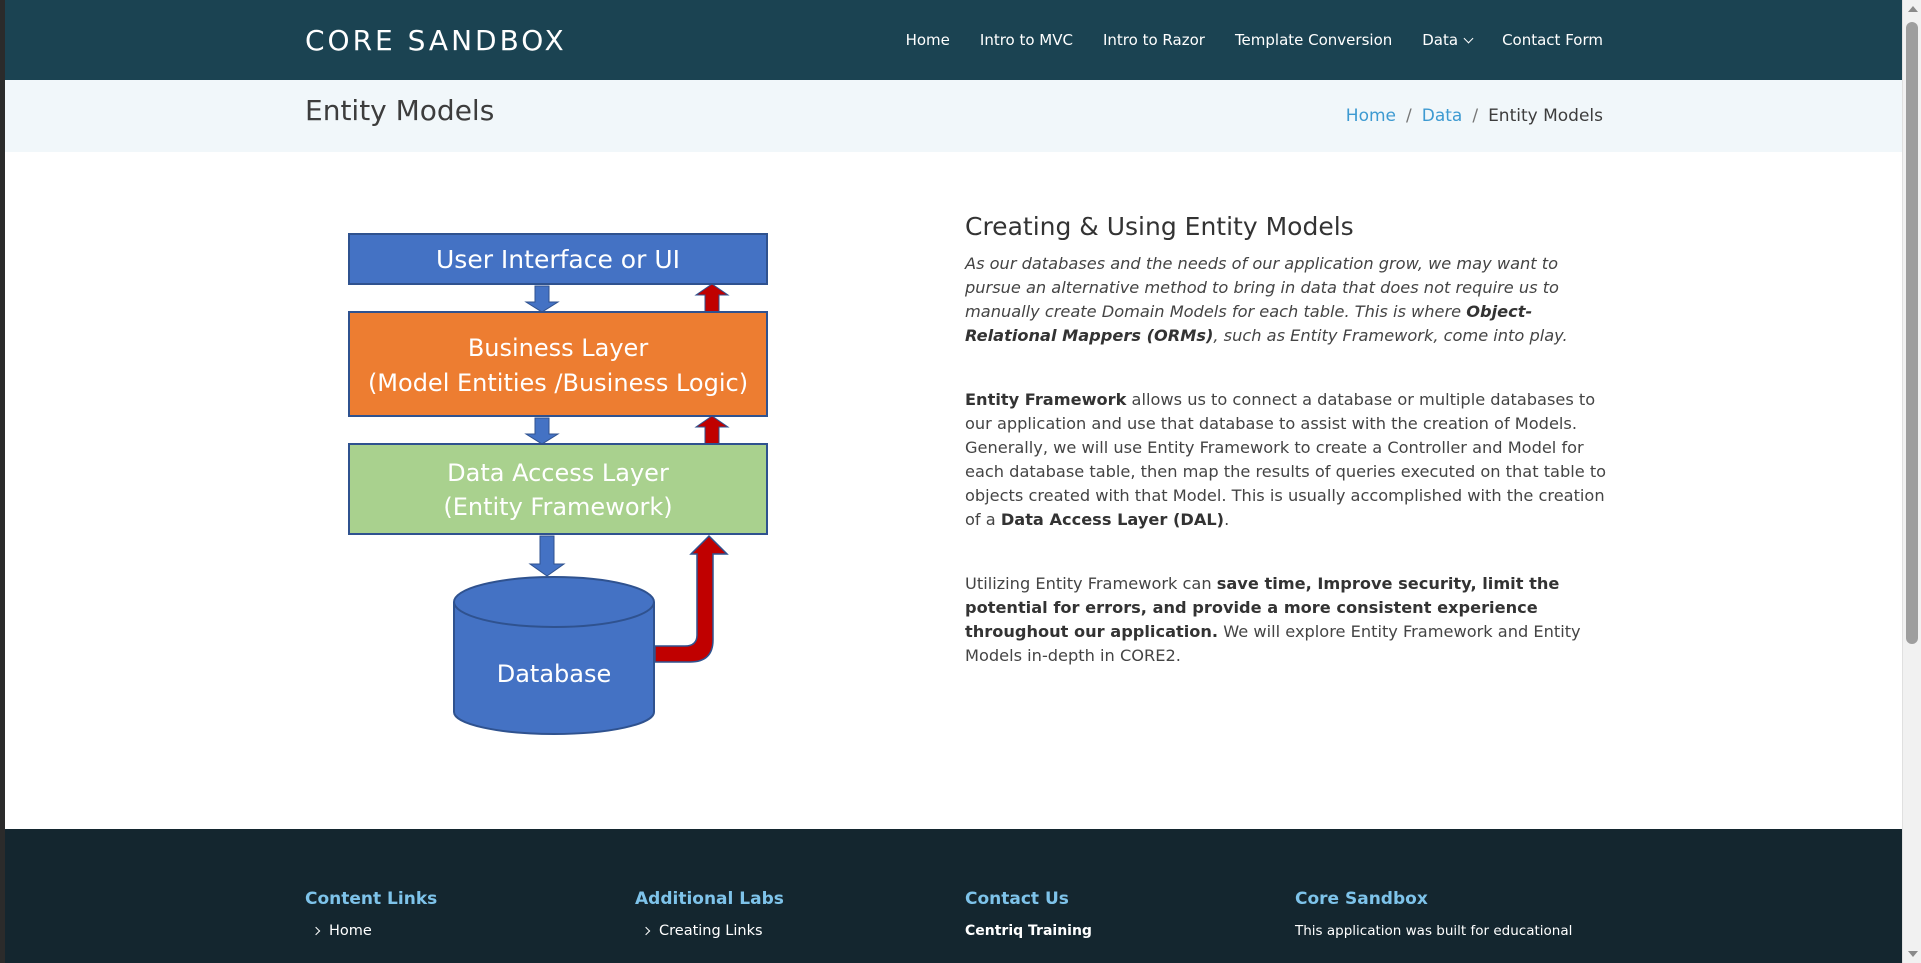  What do you see at coordinates (1442, 116) in the screenshot?
I see `breadcrumb-data: Data` at bounding box center [1442, 116].